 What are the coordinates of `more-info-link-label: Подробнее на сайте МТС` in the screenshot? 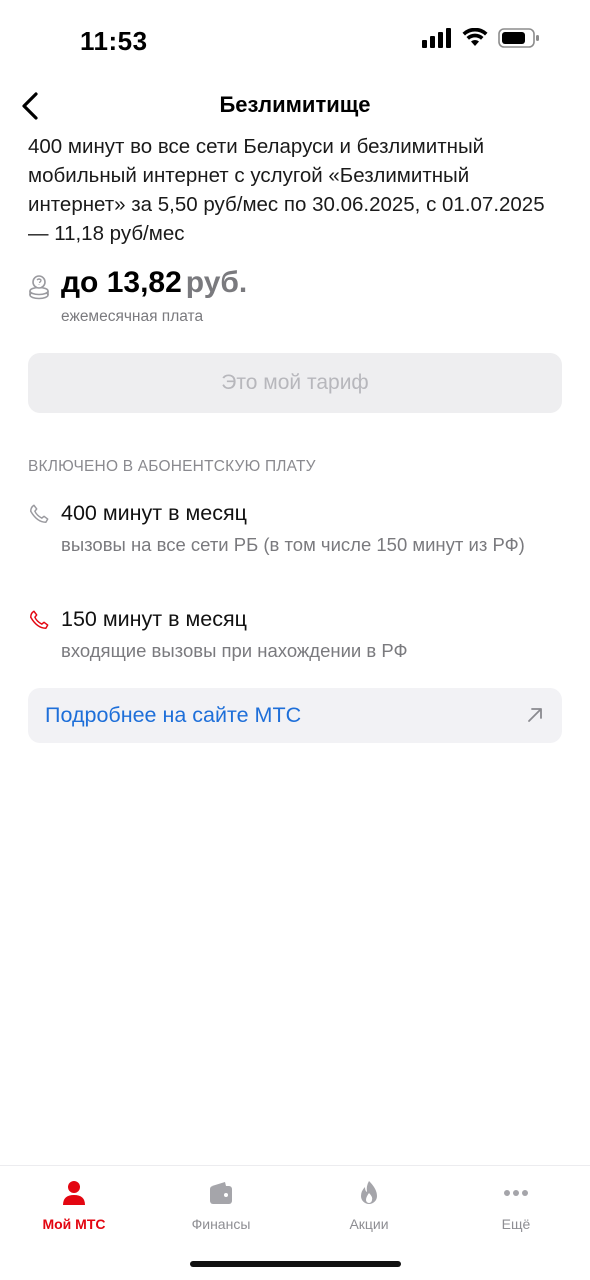 It's located at (173, 715).